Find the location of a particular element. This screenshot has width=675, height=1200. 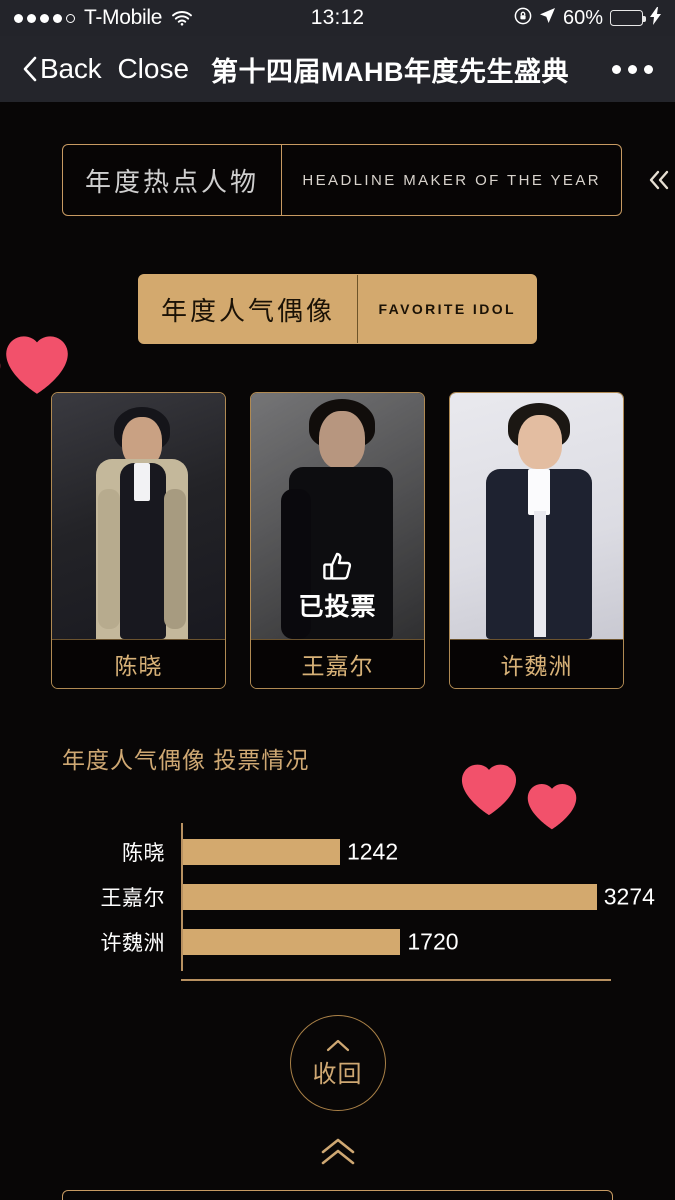

category-tab-label-cn: 年度人气偶像 is located at coordinates (248, 310).